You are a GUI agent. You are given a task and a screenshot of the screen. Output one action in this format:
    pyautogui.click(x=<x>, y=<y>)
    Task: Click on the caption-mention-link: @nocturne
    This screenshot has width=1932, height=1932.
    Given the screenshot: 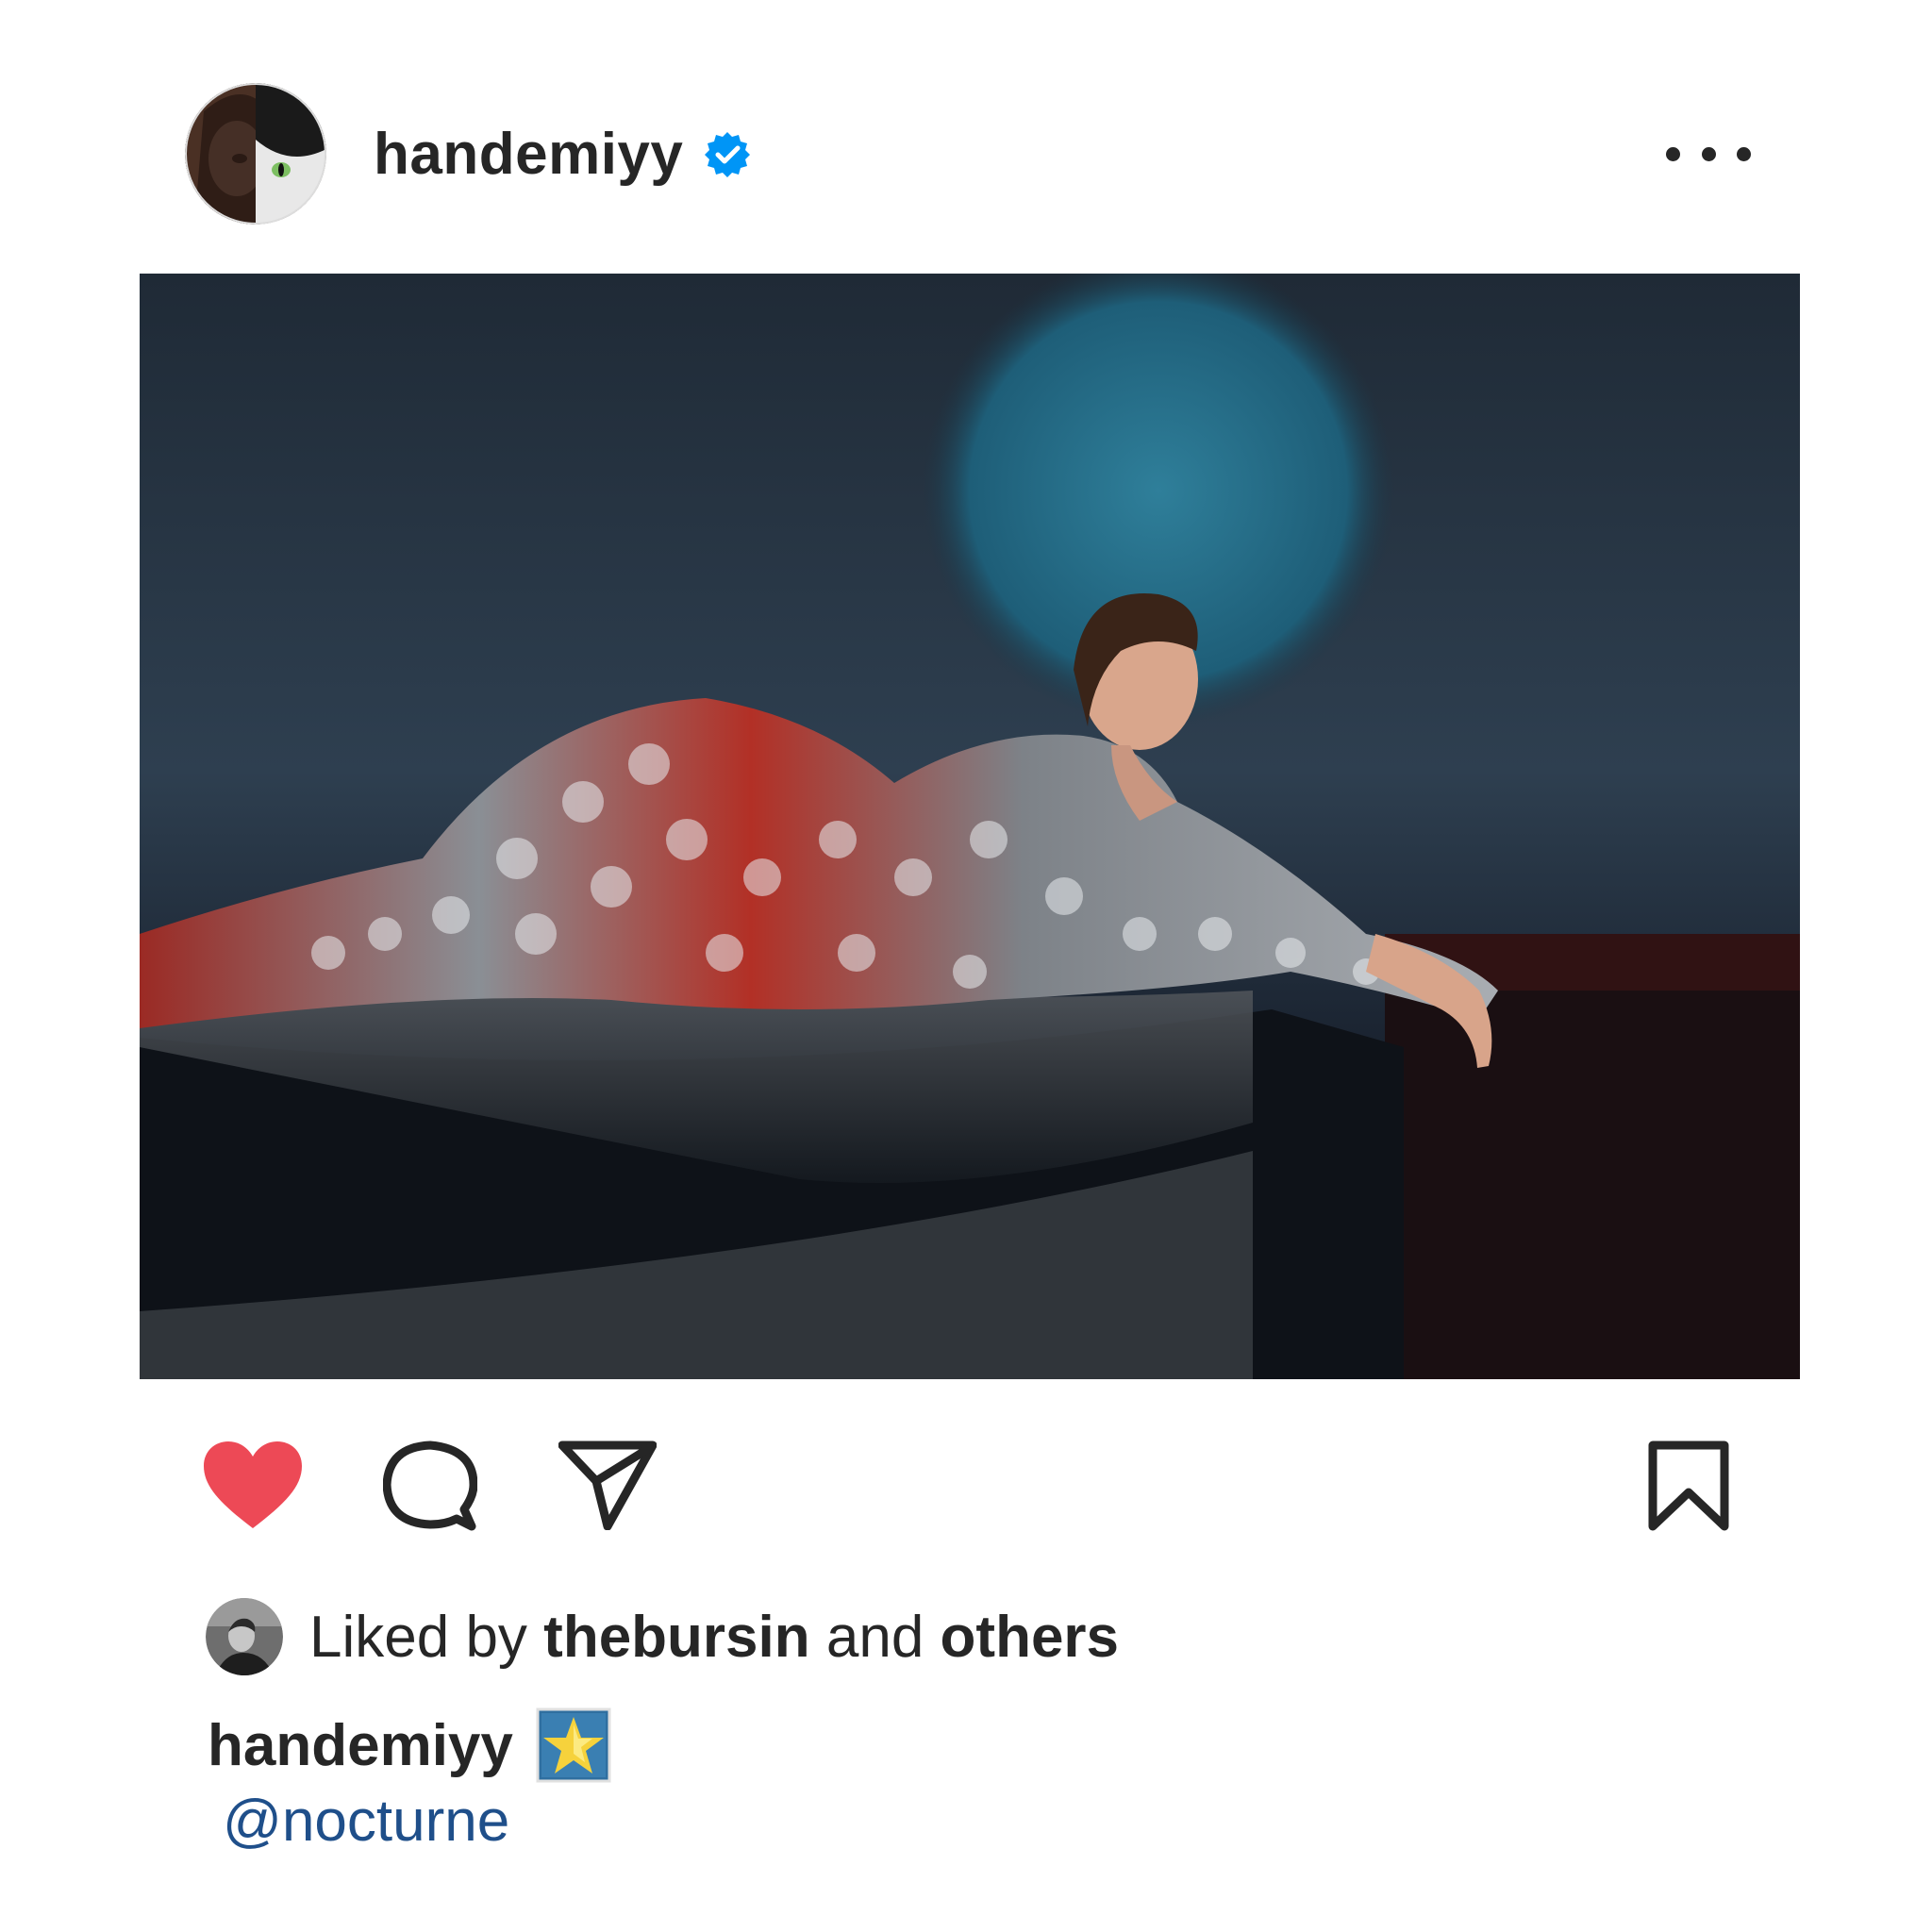 What is the action you would take?
    pyautogui.click(x=366, y=1822)
    